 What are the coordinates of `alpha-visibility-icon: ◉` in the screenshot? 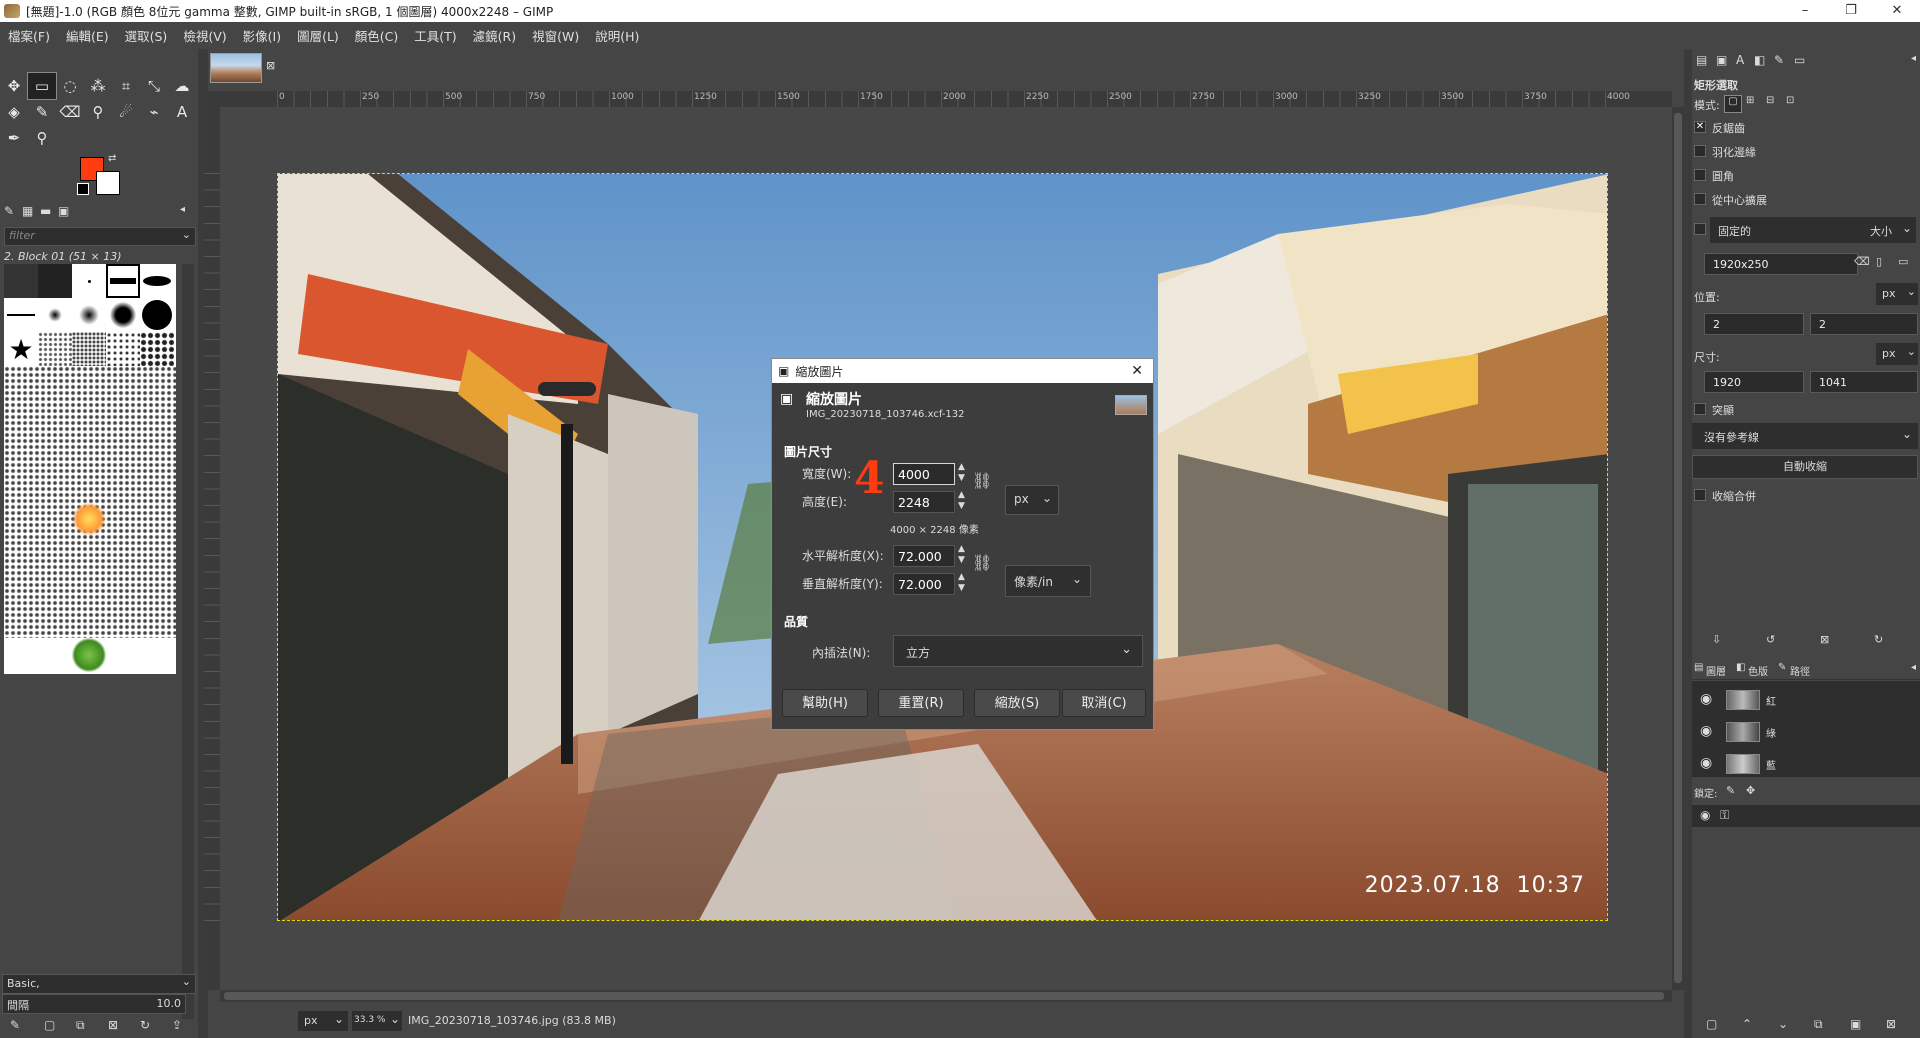 It's located at (1705, 815).